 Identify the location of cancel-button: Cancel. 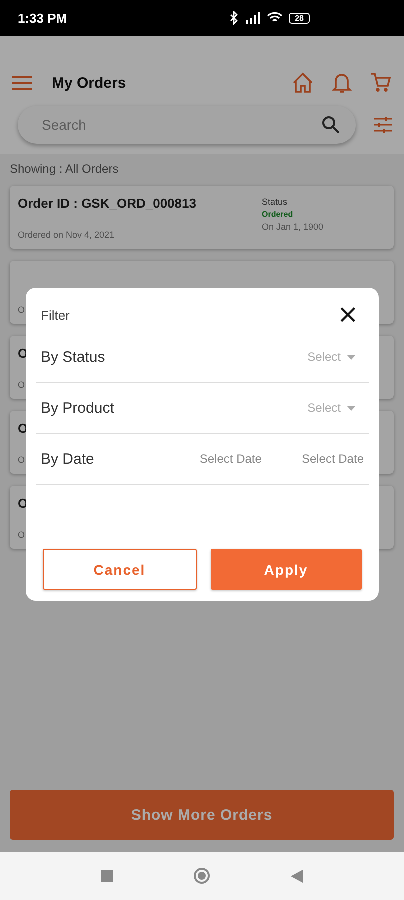
(119, 569).